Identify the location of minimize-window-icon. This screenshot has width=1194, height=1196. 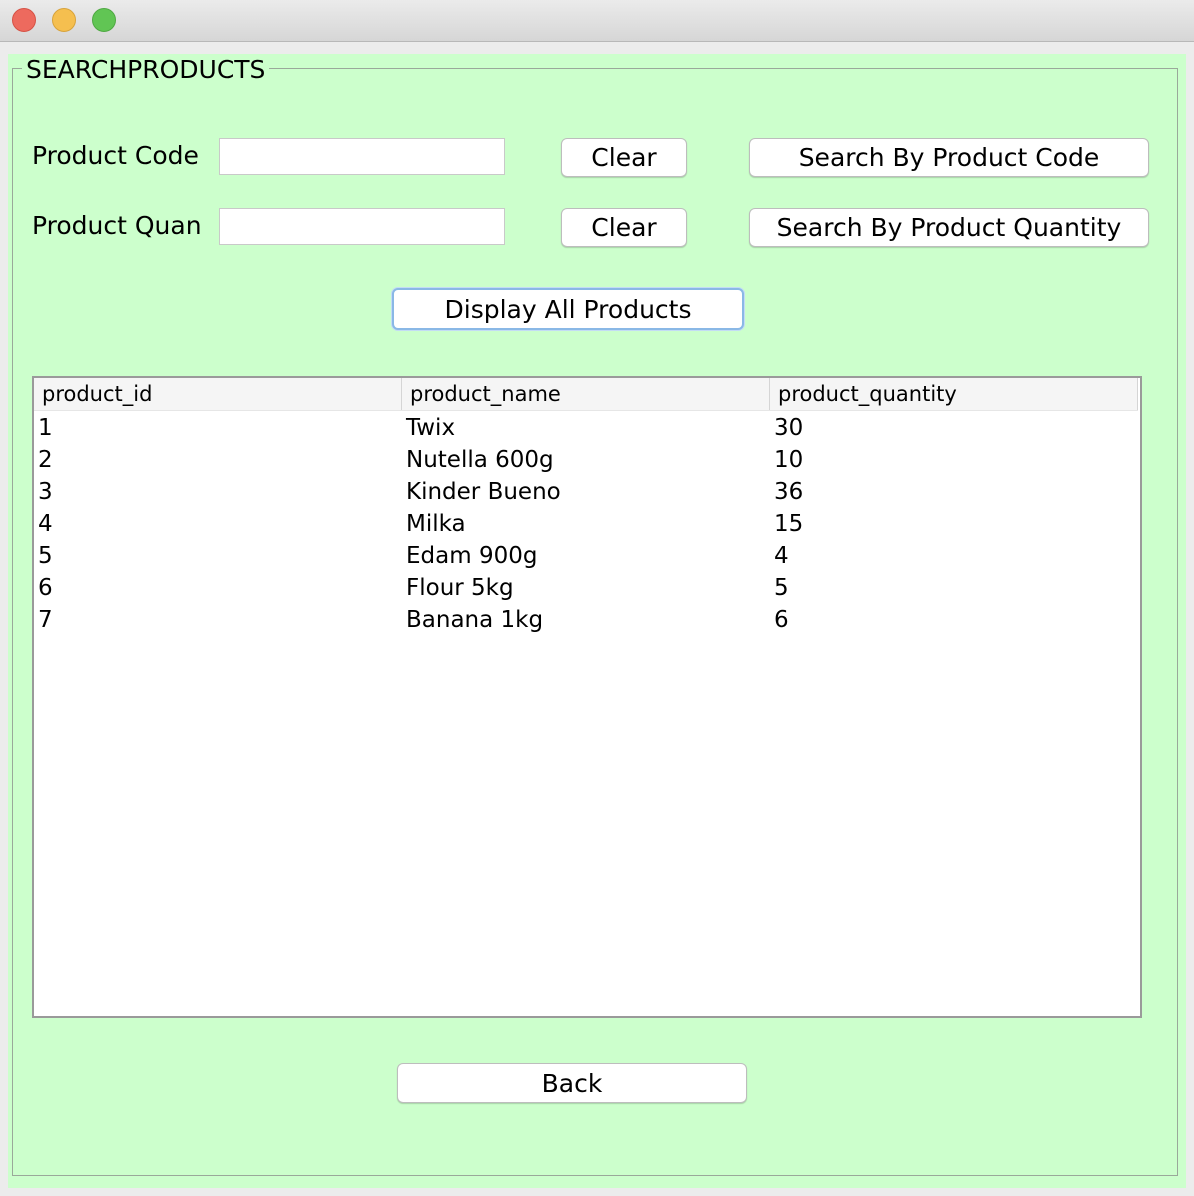
(64, 20).